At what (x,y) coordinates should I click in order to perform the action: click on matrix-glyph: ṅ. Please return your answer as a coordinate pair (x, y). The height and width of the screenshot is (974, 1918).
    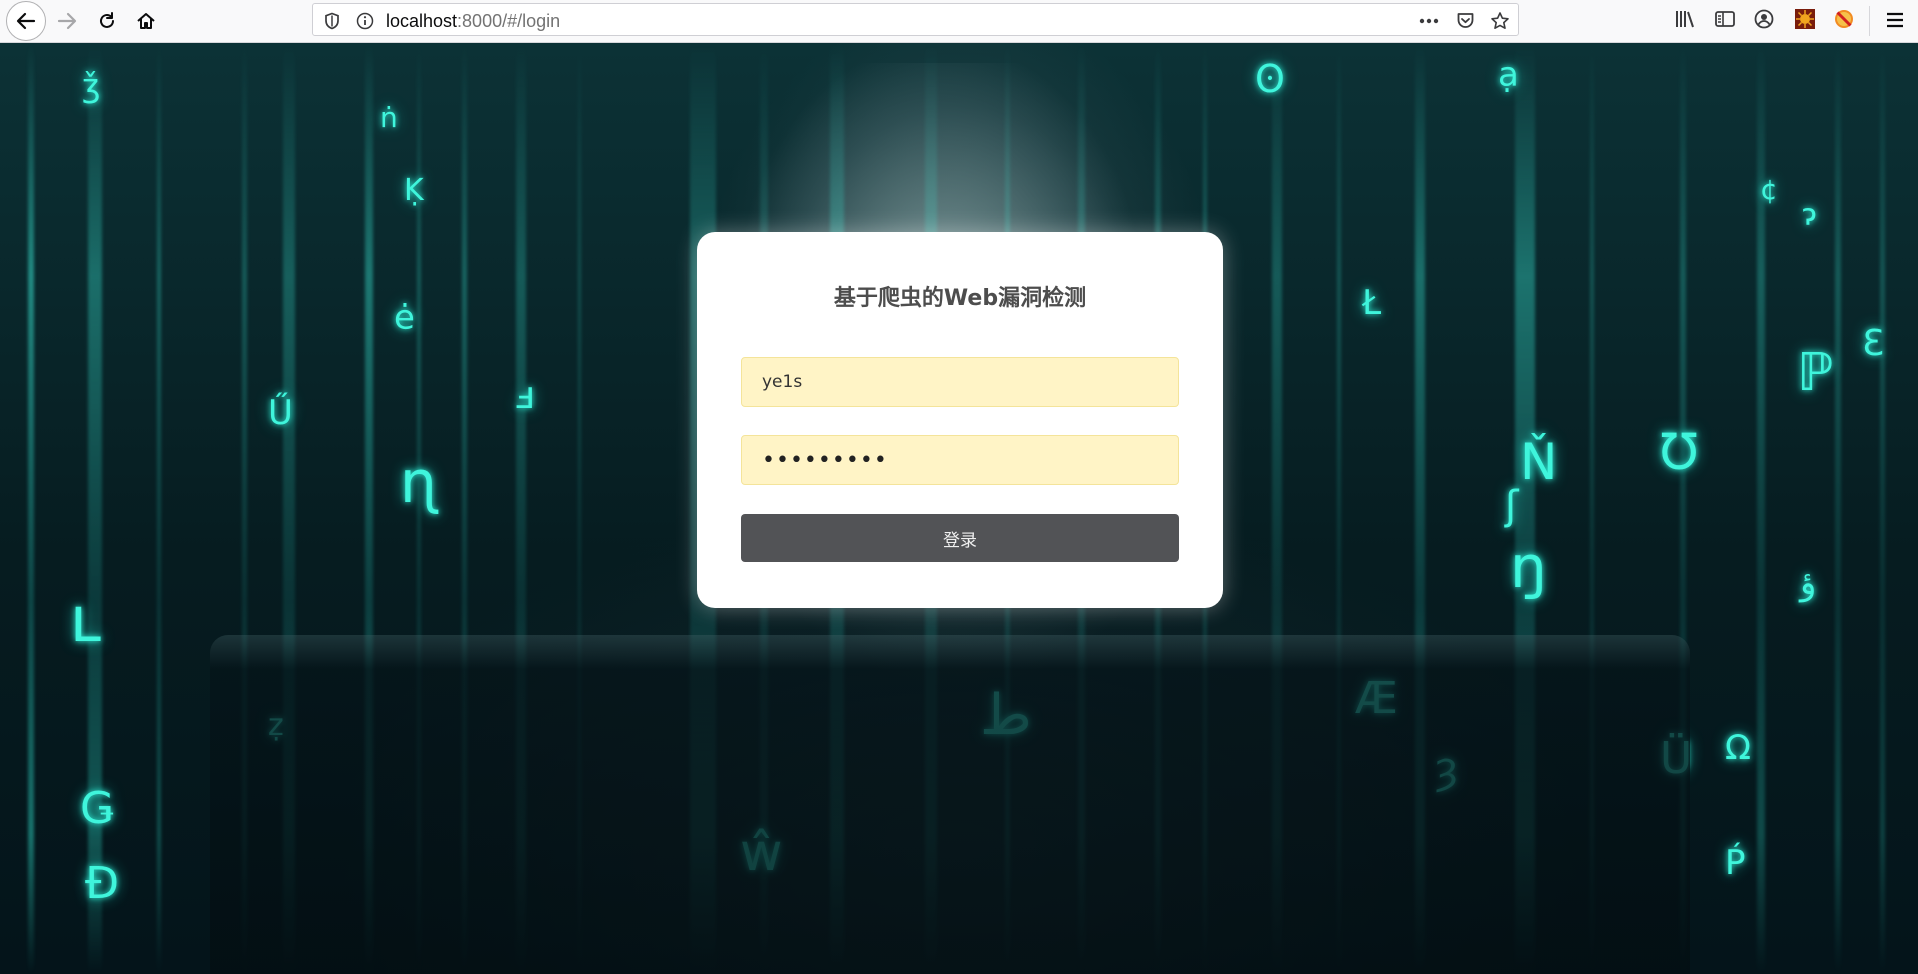
    Looking at the image, I should click on (389, 117).